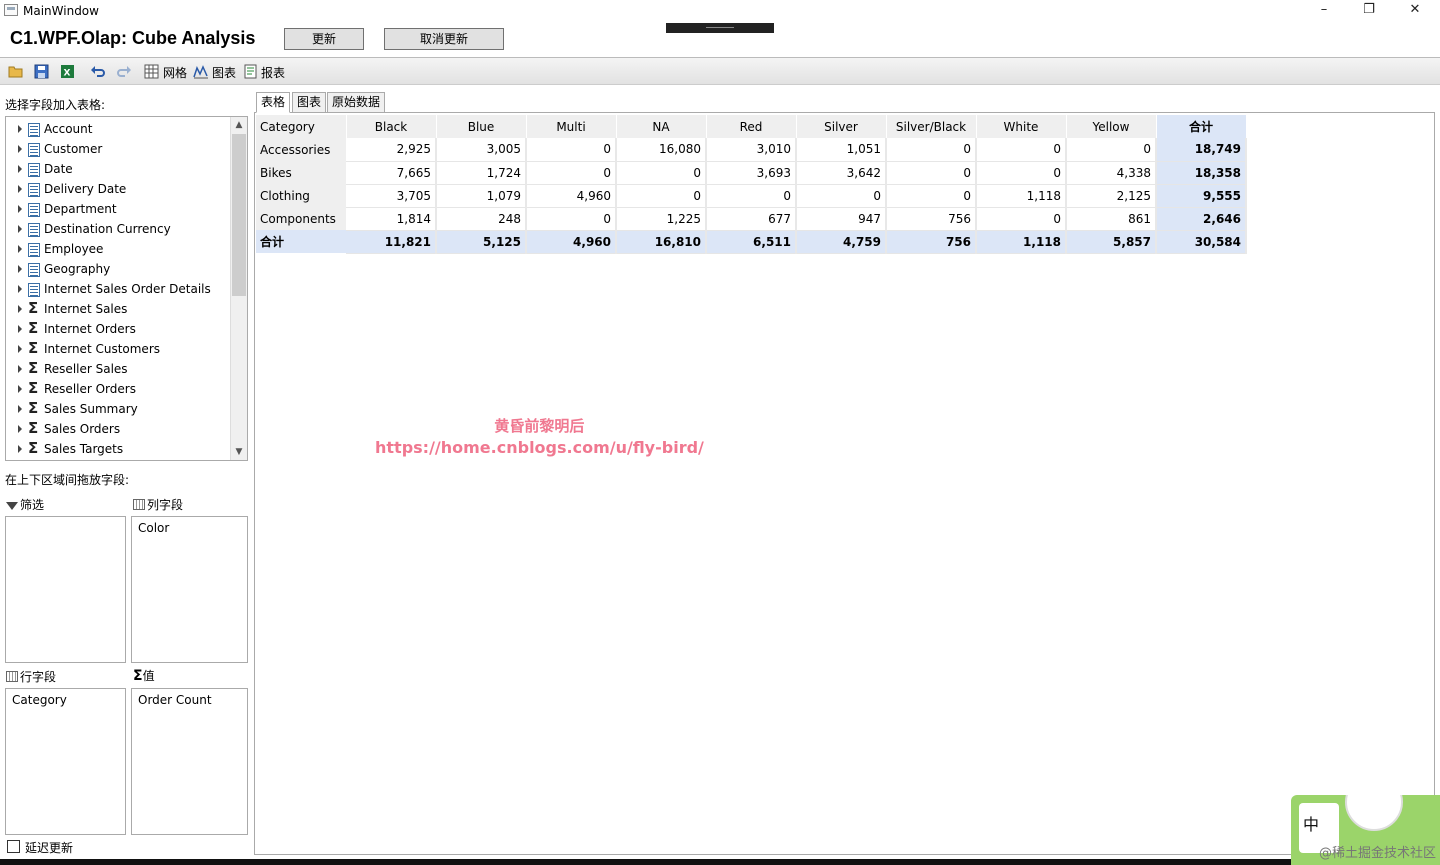  Describe the element at coordinates (1111, 242) in the screenshot. I see `value-cell: 5,857` at that location.